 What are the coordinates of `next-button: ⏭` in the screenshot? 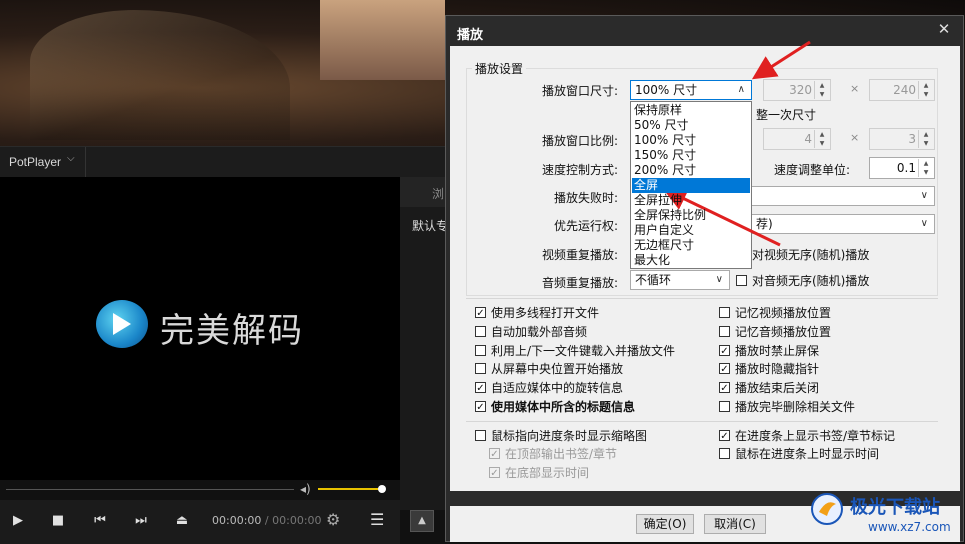 It's located at (141, 522).